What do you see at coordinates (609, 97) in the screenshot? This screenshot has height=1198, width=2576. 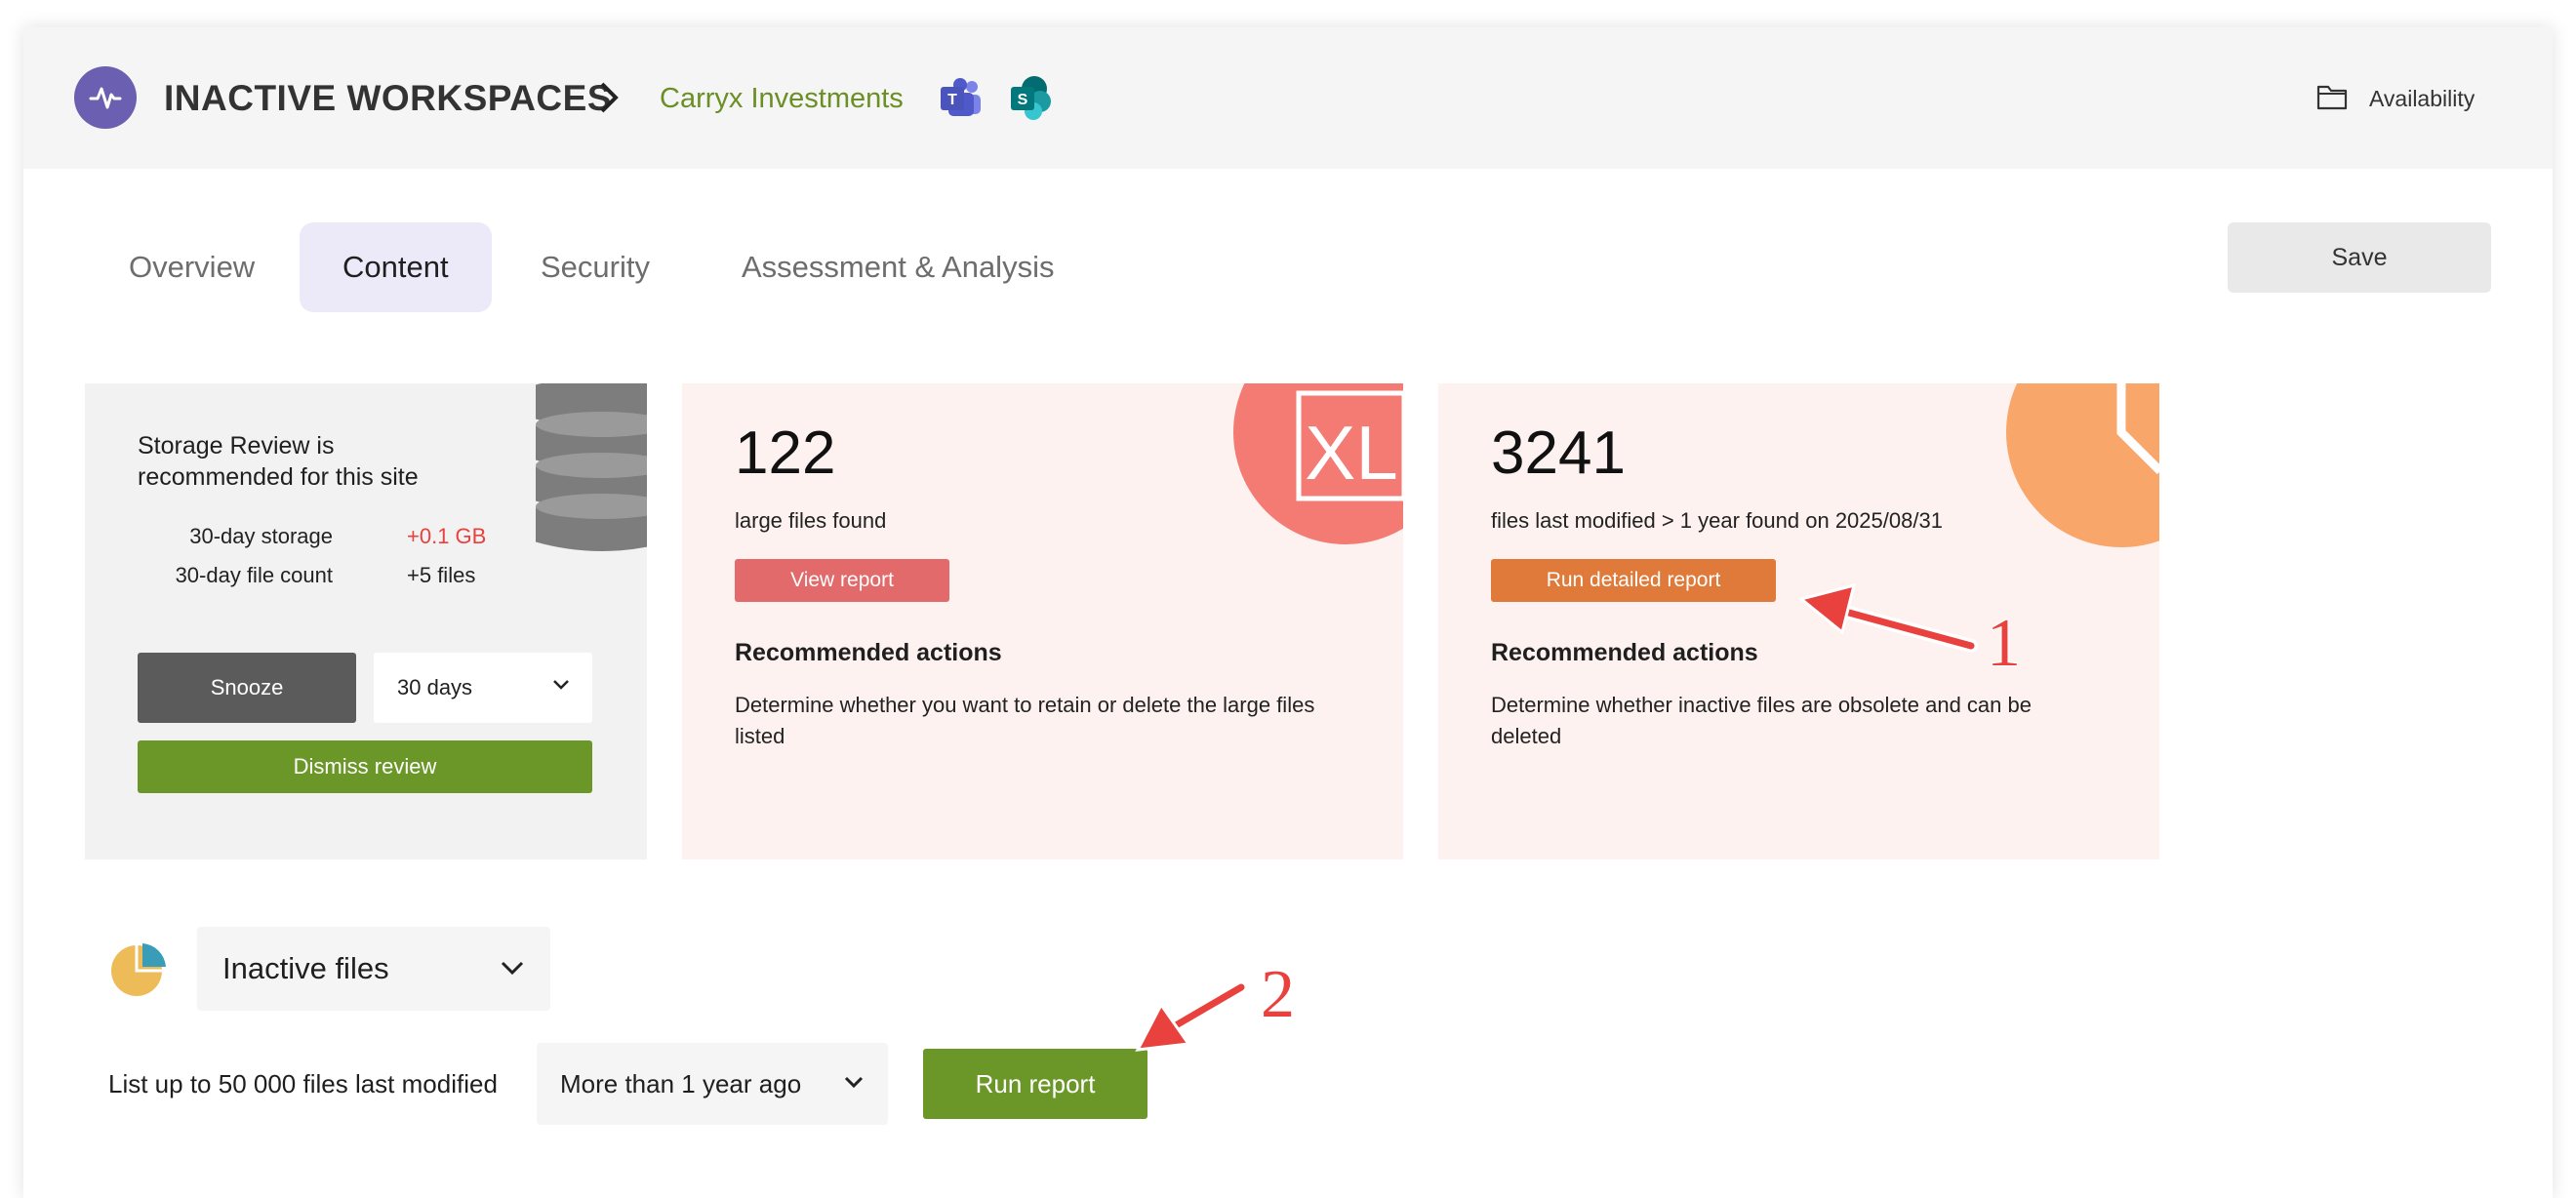 I see `chevron-right-icon` at bounding box center [609, 97].